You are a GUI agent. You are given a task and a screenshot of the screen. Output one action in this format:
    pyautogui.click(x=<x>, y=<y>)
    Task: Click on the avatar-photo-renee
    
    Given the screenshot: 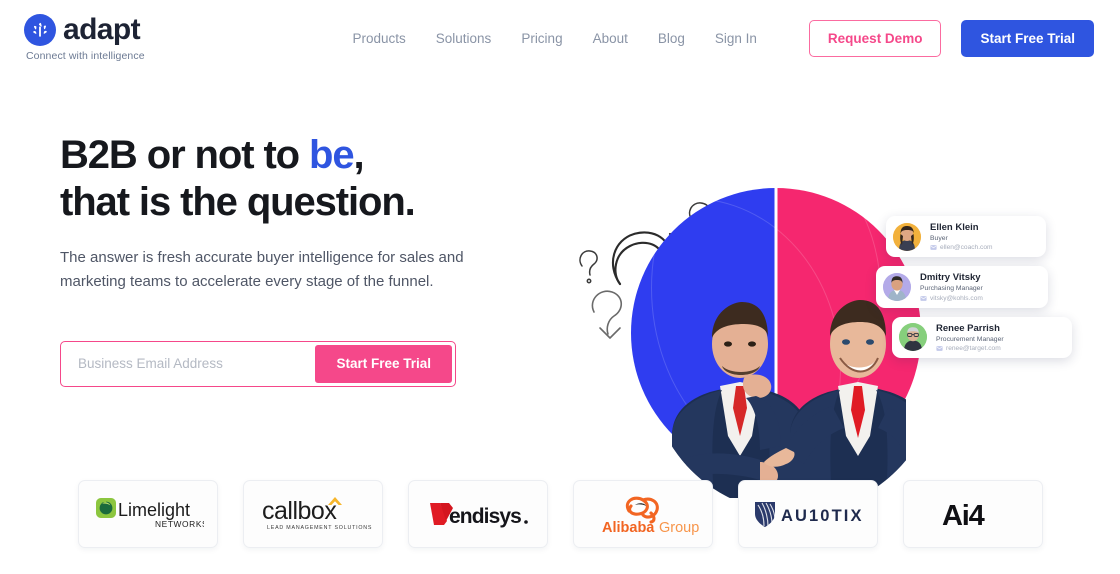 What is the action you would take?
    pyautogui.click(x=913, y=337)
    